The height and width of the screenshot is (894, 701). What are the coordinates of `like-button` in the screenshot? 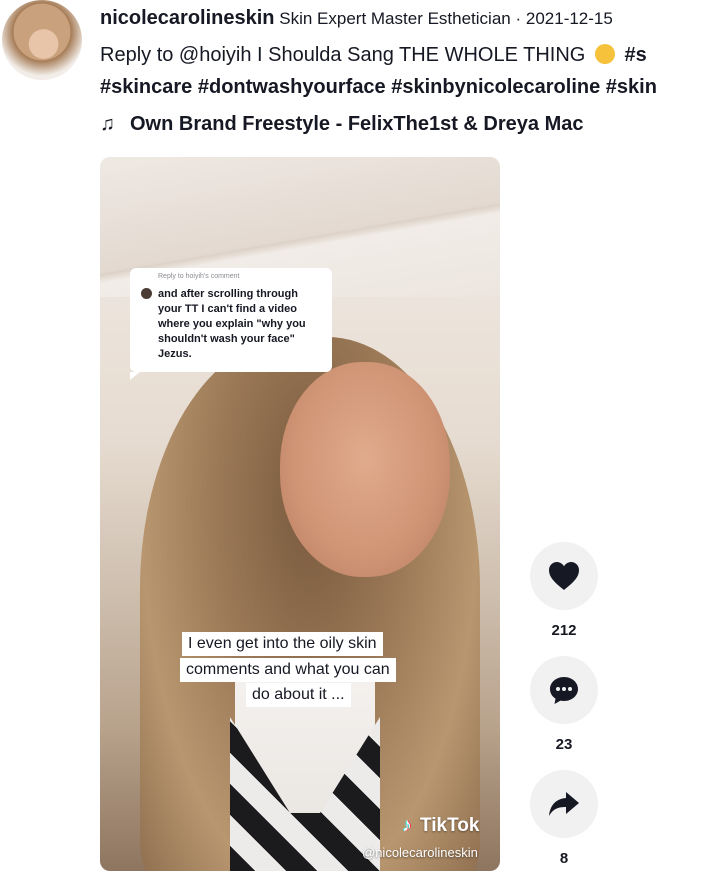 It's located at (564, 576).